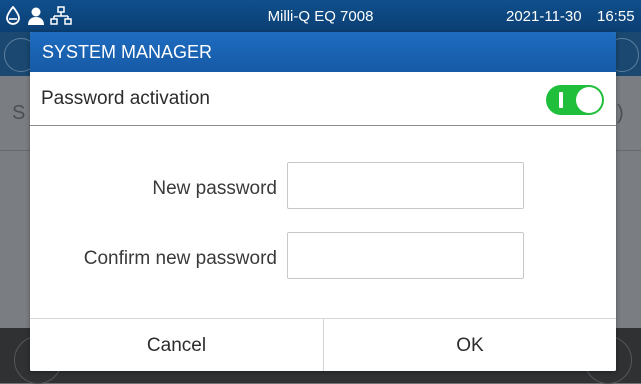  Describe the element at coordinates (470, 345) in the screenshot. I see `ok-button: OK` at that location.